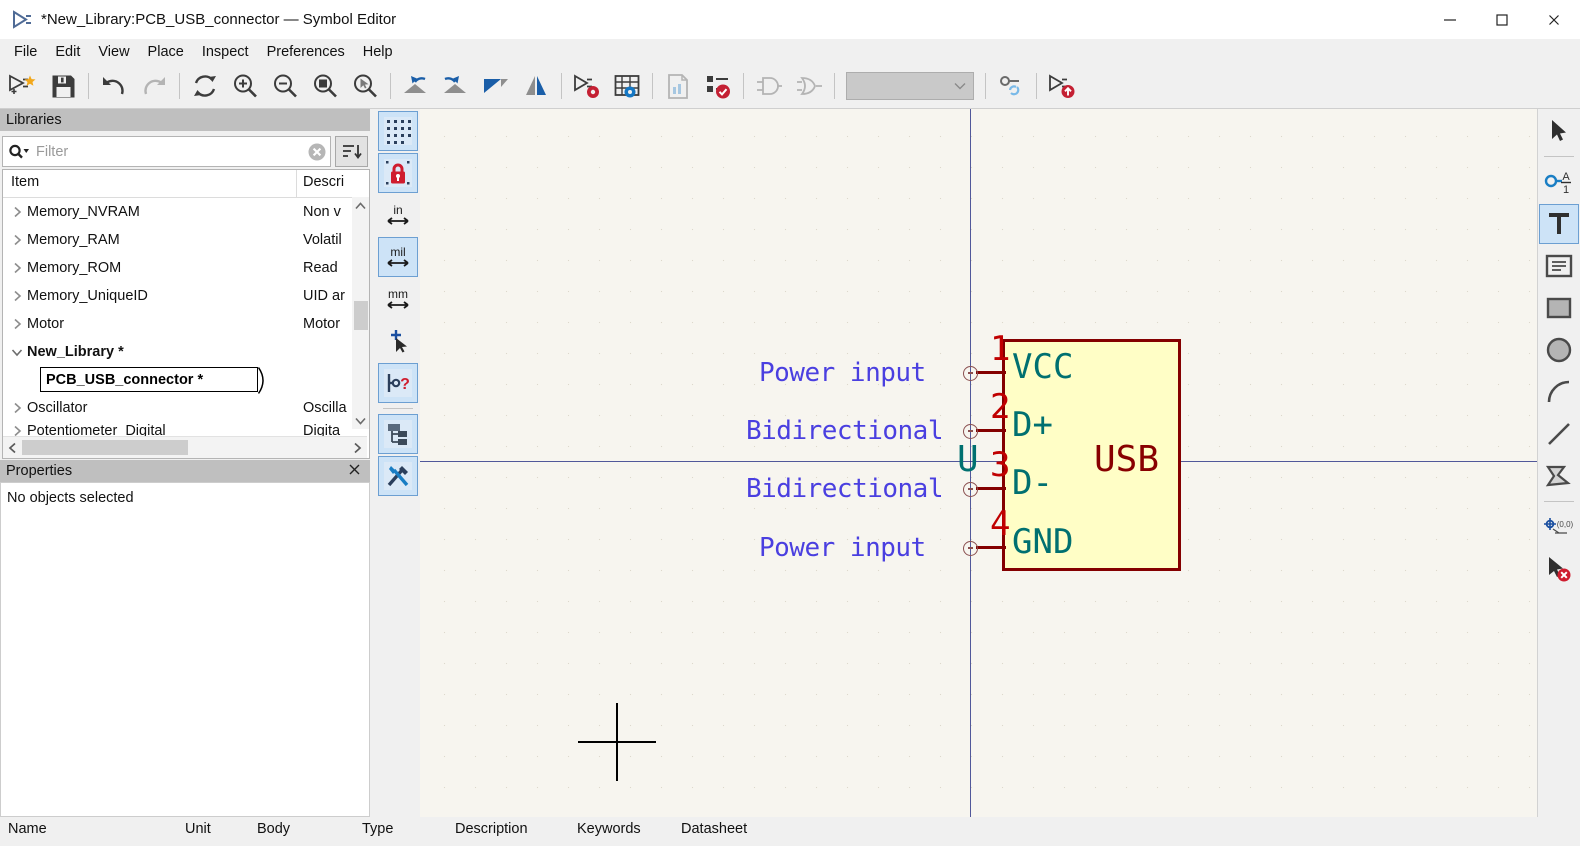 The image size is (1580, 846). What do you see at coordinates (63, 86) in the screenshot?
I see `save-button` at bounding box center [63, 86].